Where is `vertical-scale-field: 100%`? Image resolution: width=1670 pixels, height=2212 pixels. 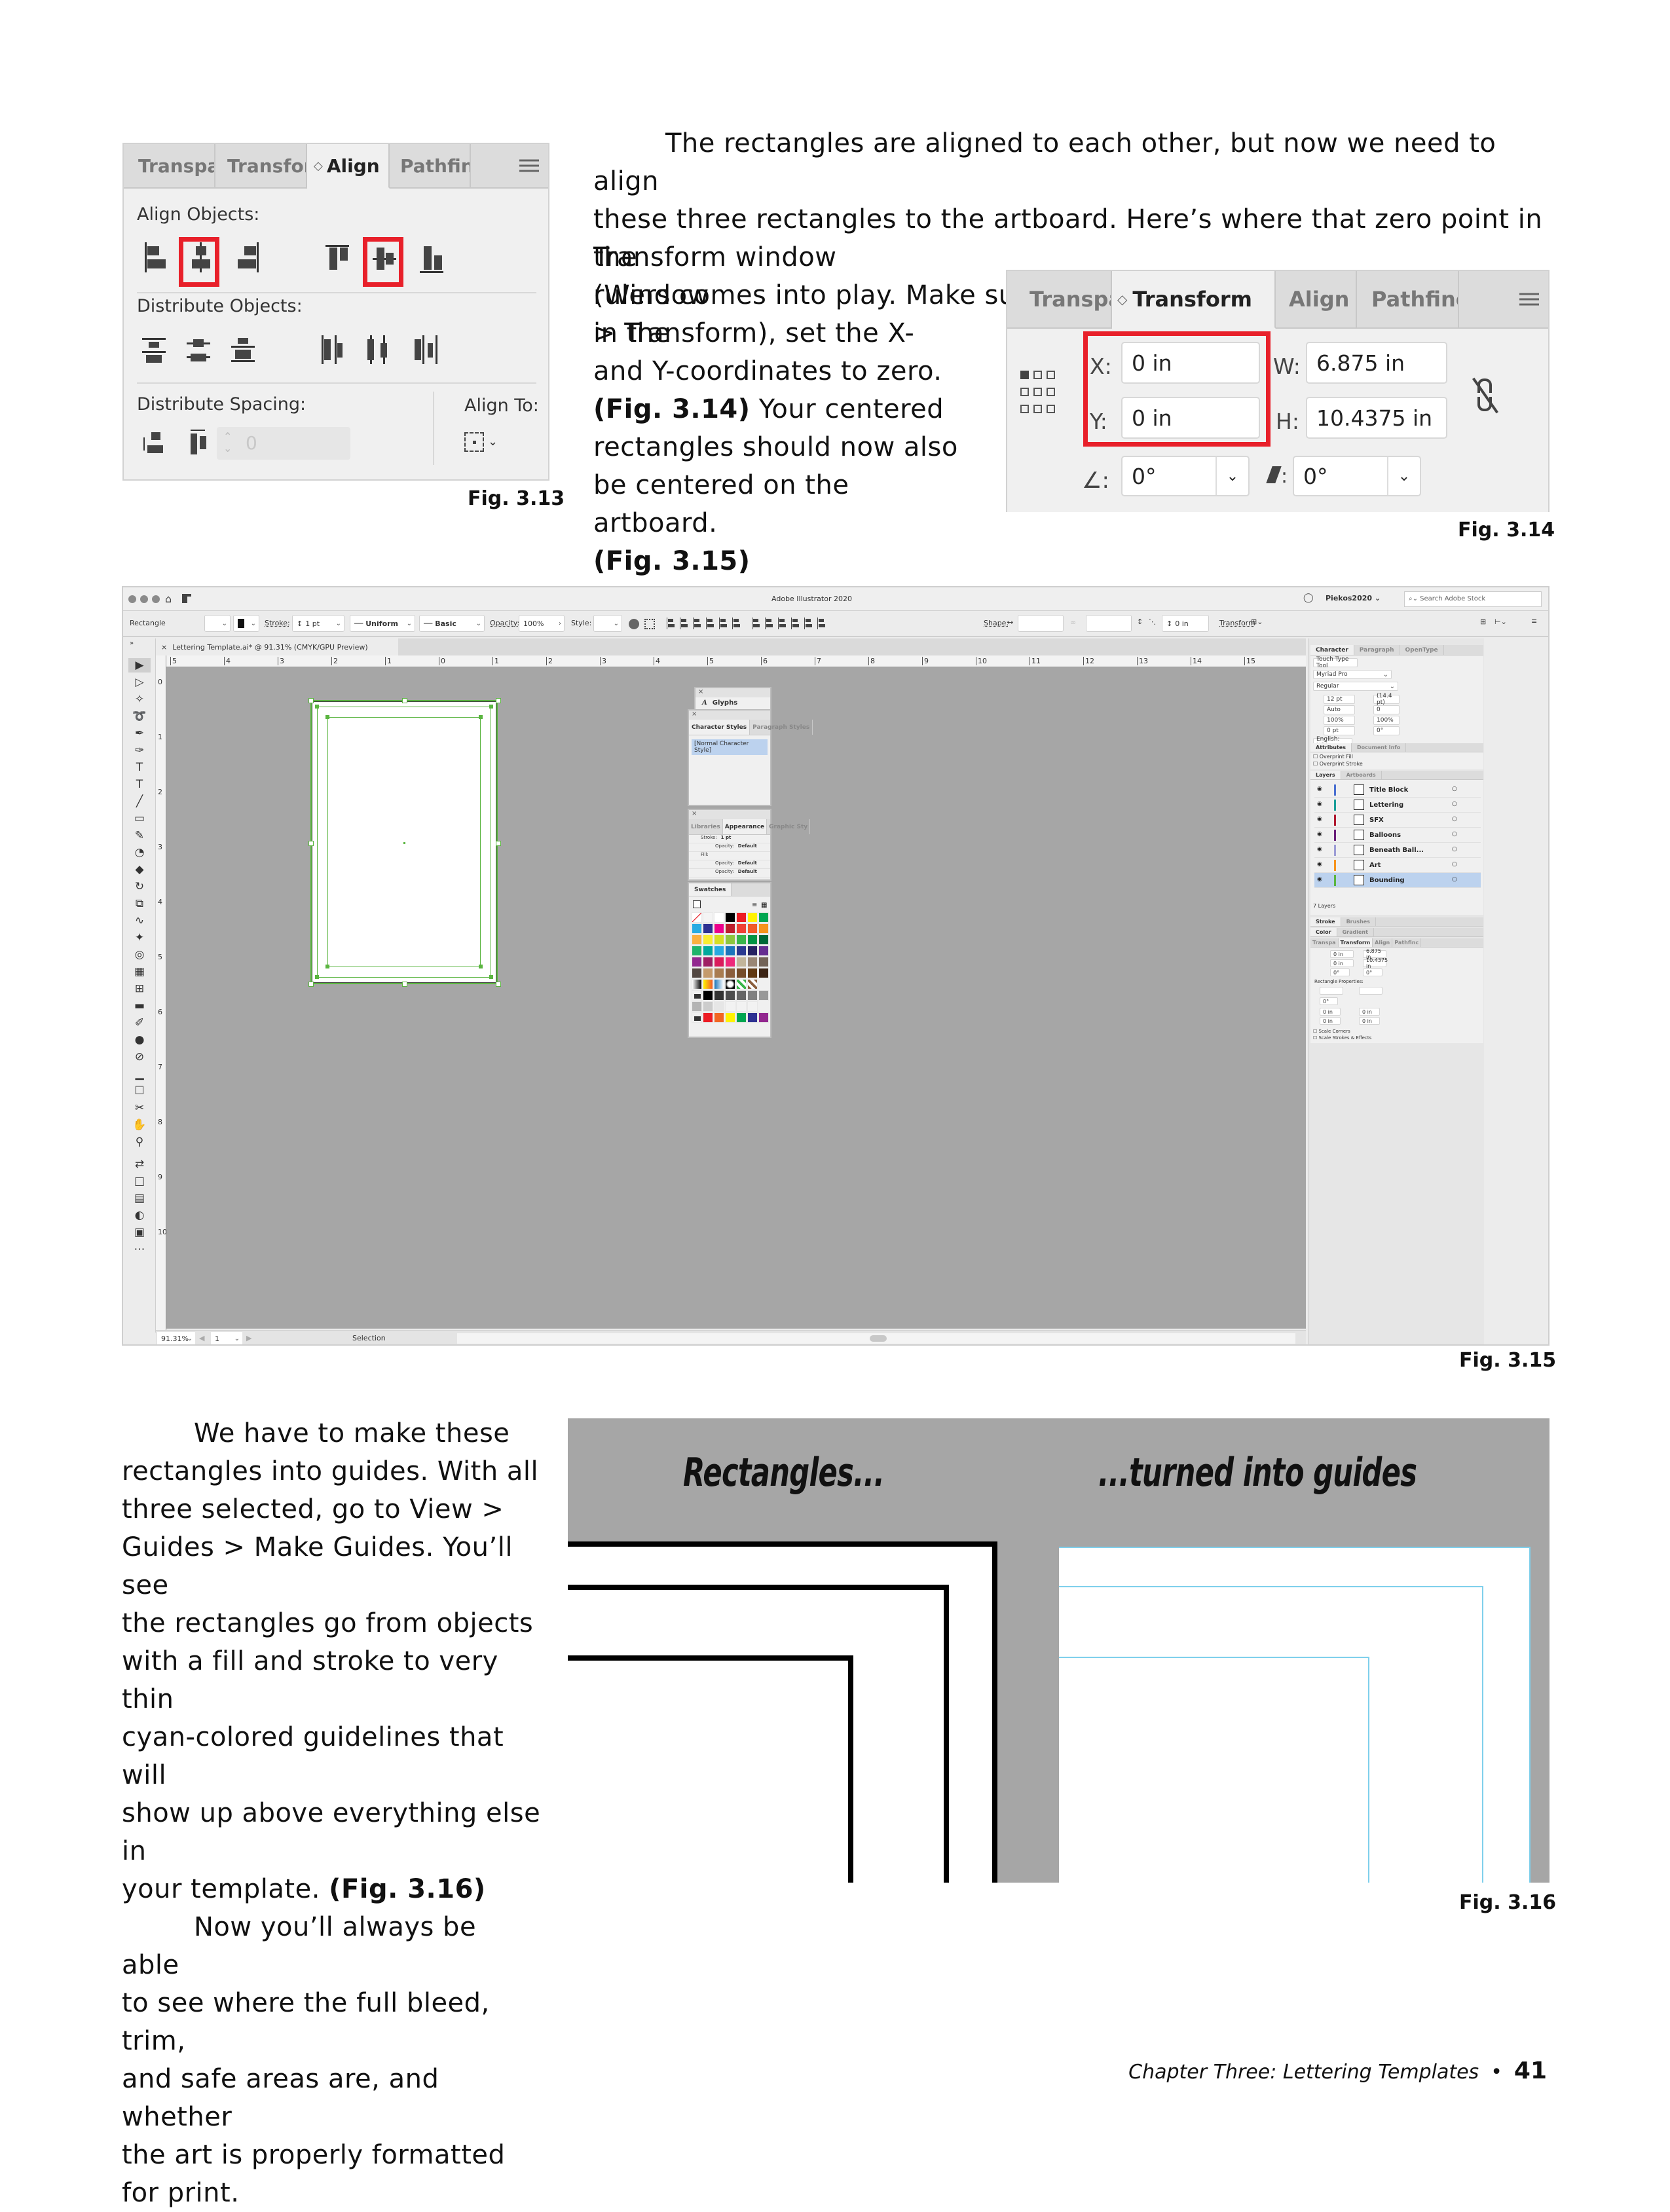 vertical-scale-field: 100% is located at coordinates (1339, 720).